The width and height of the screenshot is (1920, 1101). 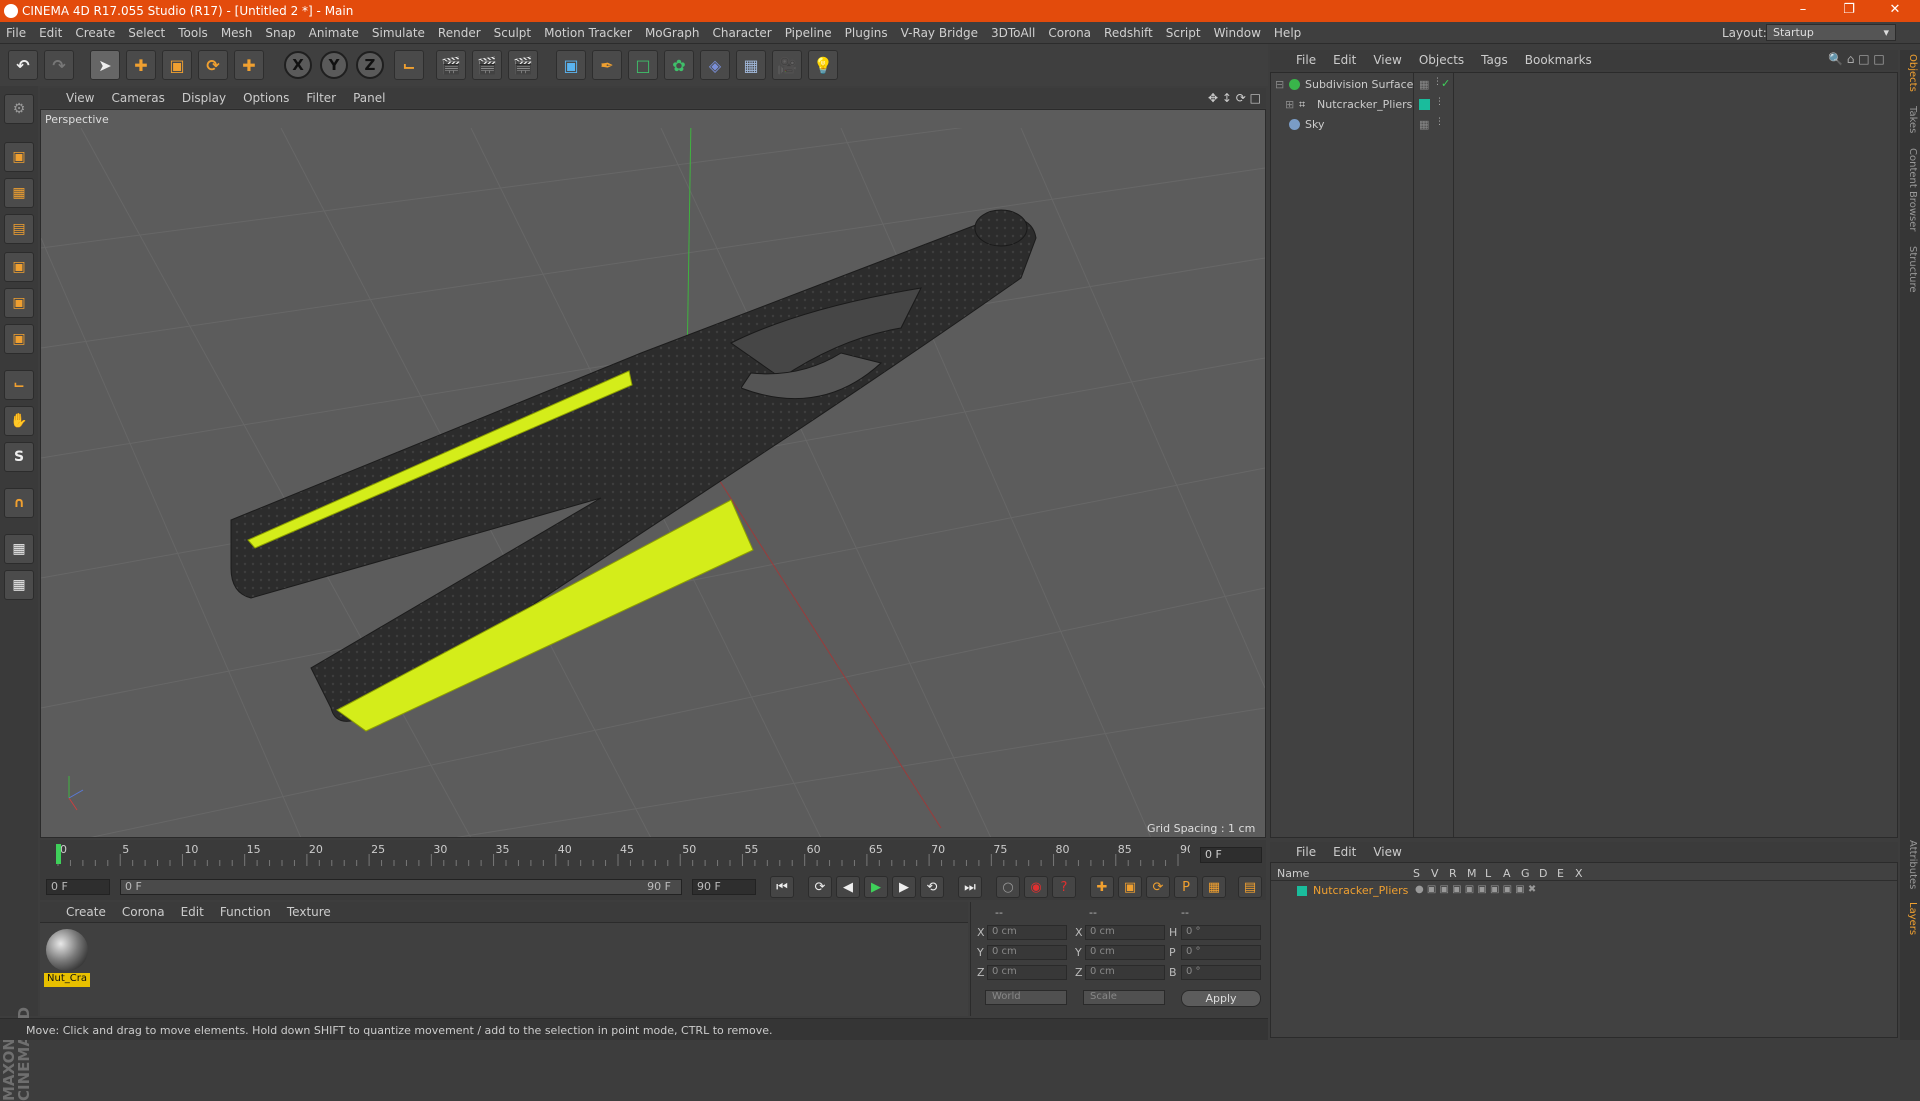 What do you see at coordinates (1803, 11) in the screenshot?
I see `minimize-button: –` at bounding box center [1803, 11].